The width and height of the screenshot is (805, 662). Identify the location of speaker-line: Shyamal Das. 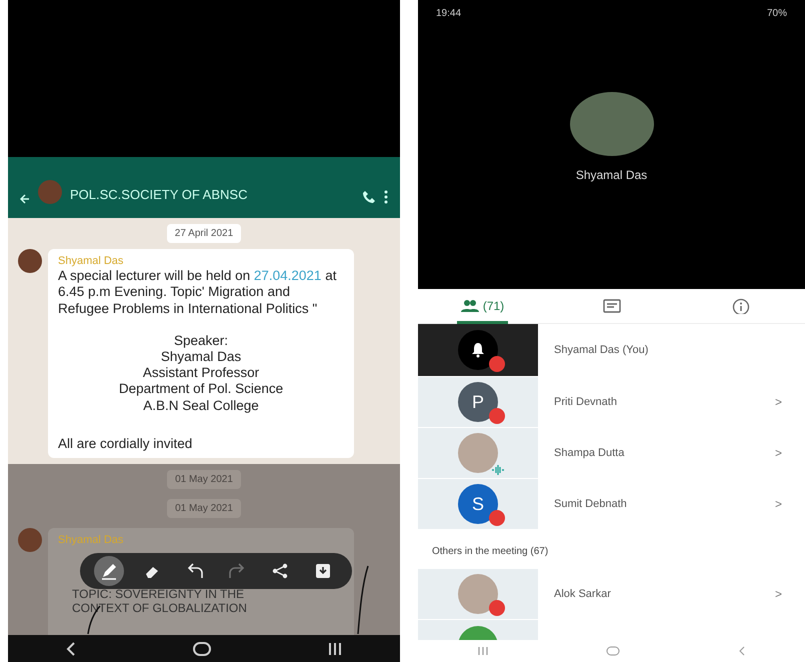
(201, 357).